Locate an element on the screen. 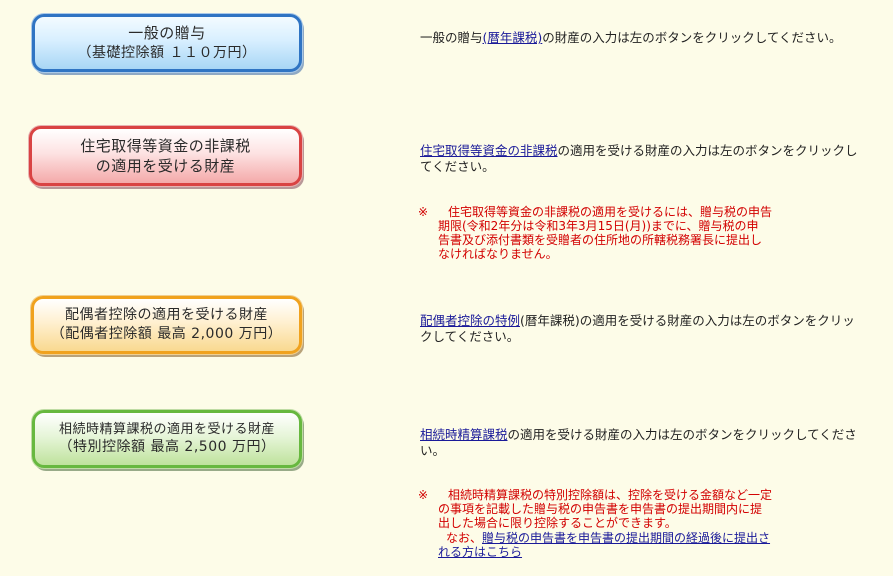 This screenshot has width=893, height=576. inheritance-settlement-description: 相続時精算課税の適用を受ける財産の入力は左のボタンをクリックしてください。 is located at coordinates (640, 443).